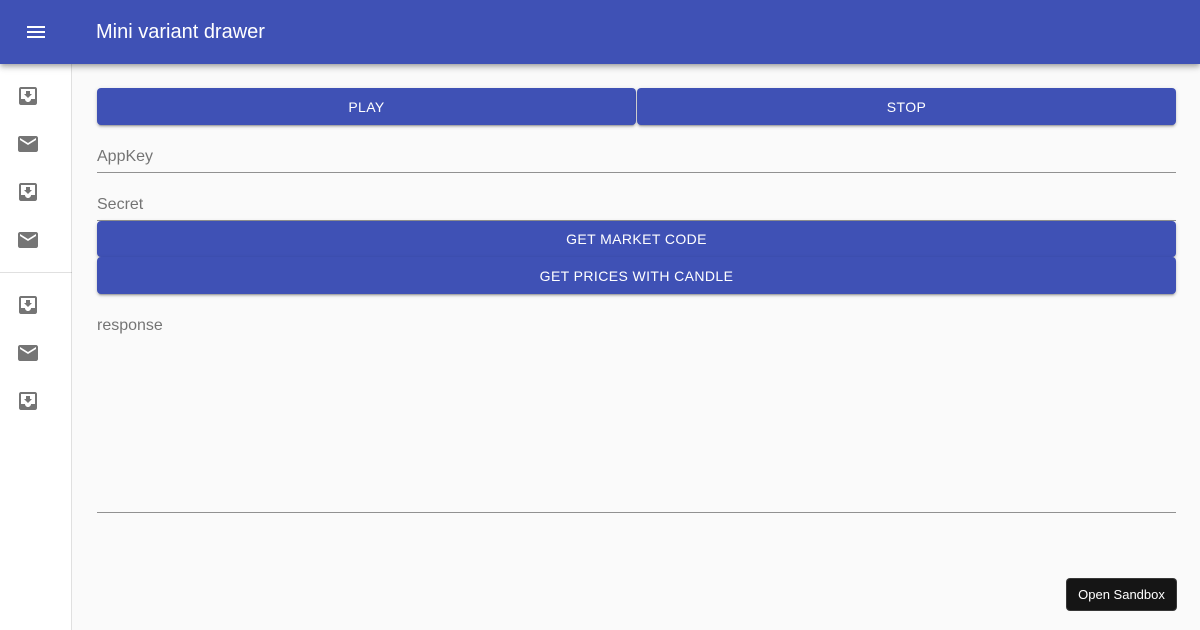  Describe the element at coordinates (636, 275) in the screenshot. I see `get-prices-with-candle-button: GET PRICES WITH CANDLE` at that location.